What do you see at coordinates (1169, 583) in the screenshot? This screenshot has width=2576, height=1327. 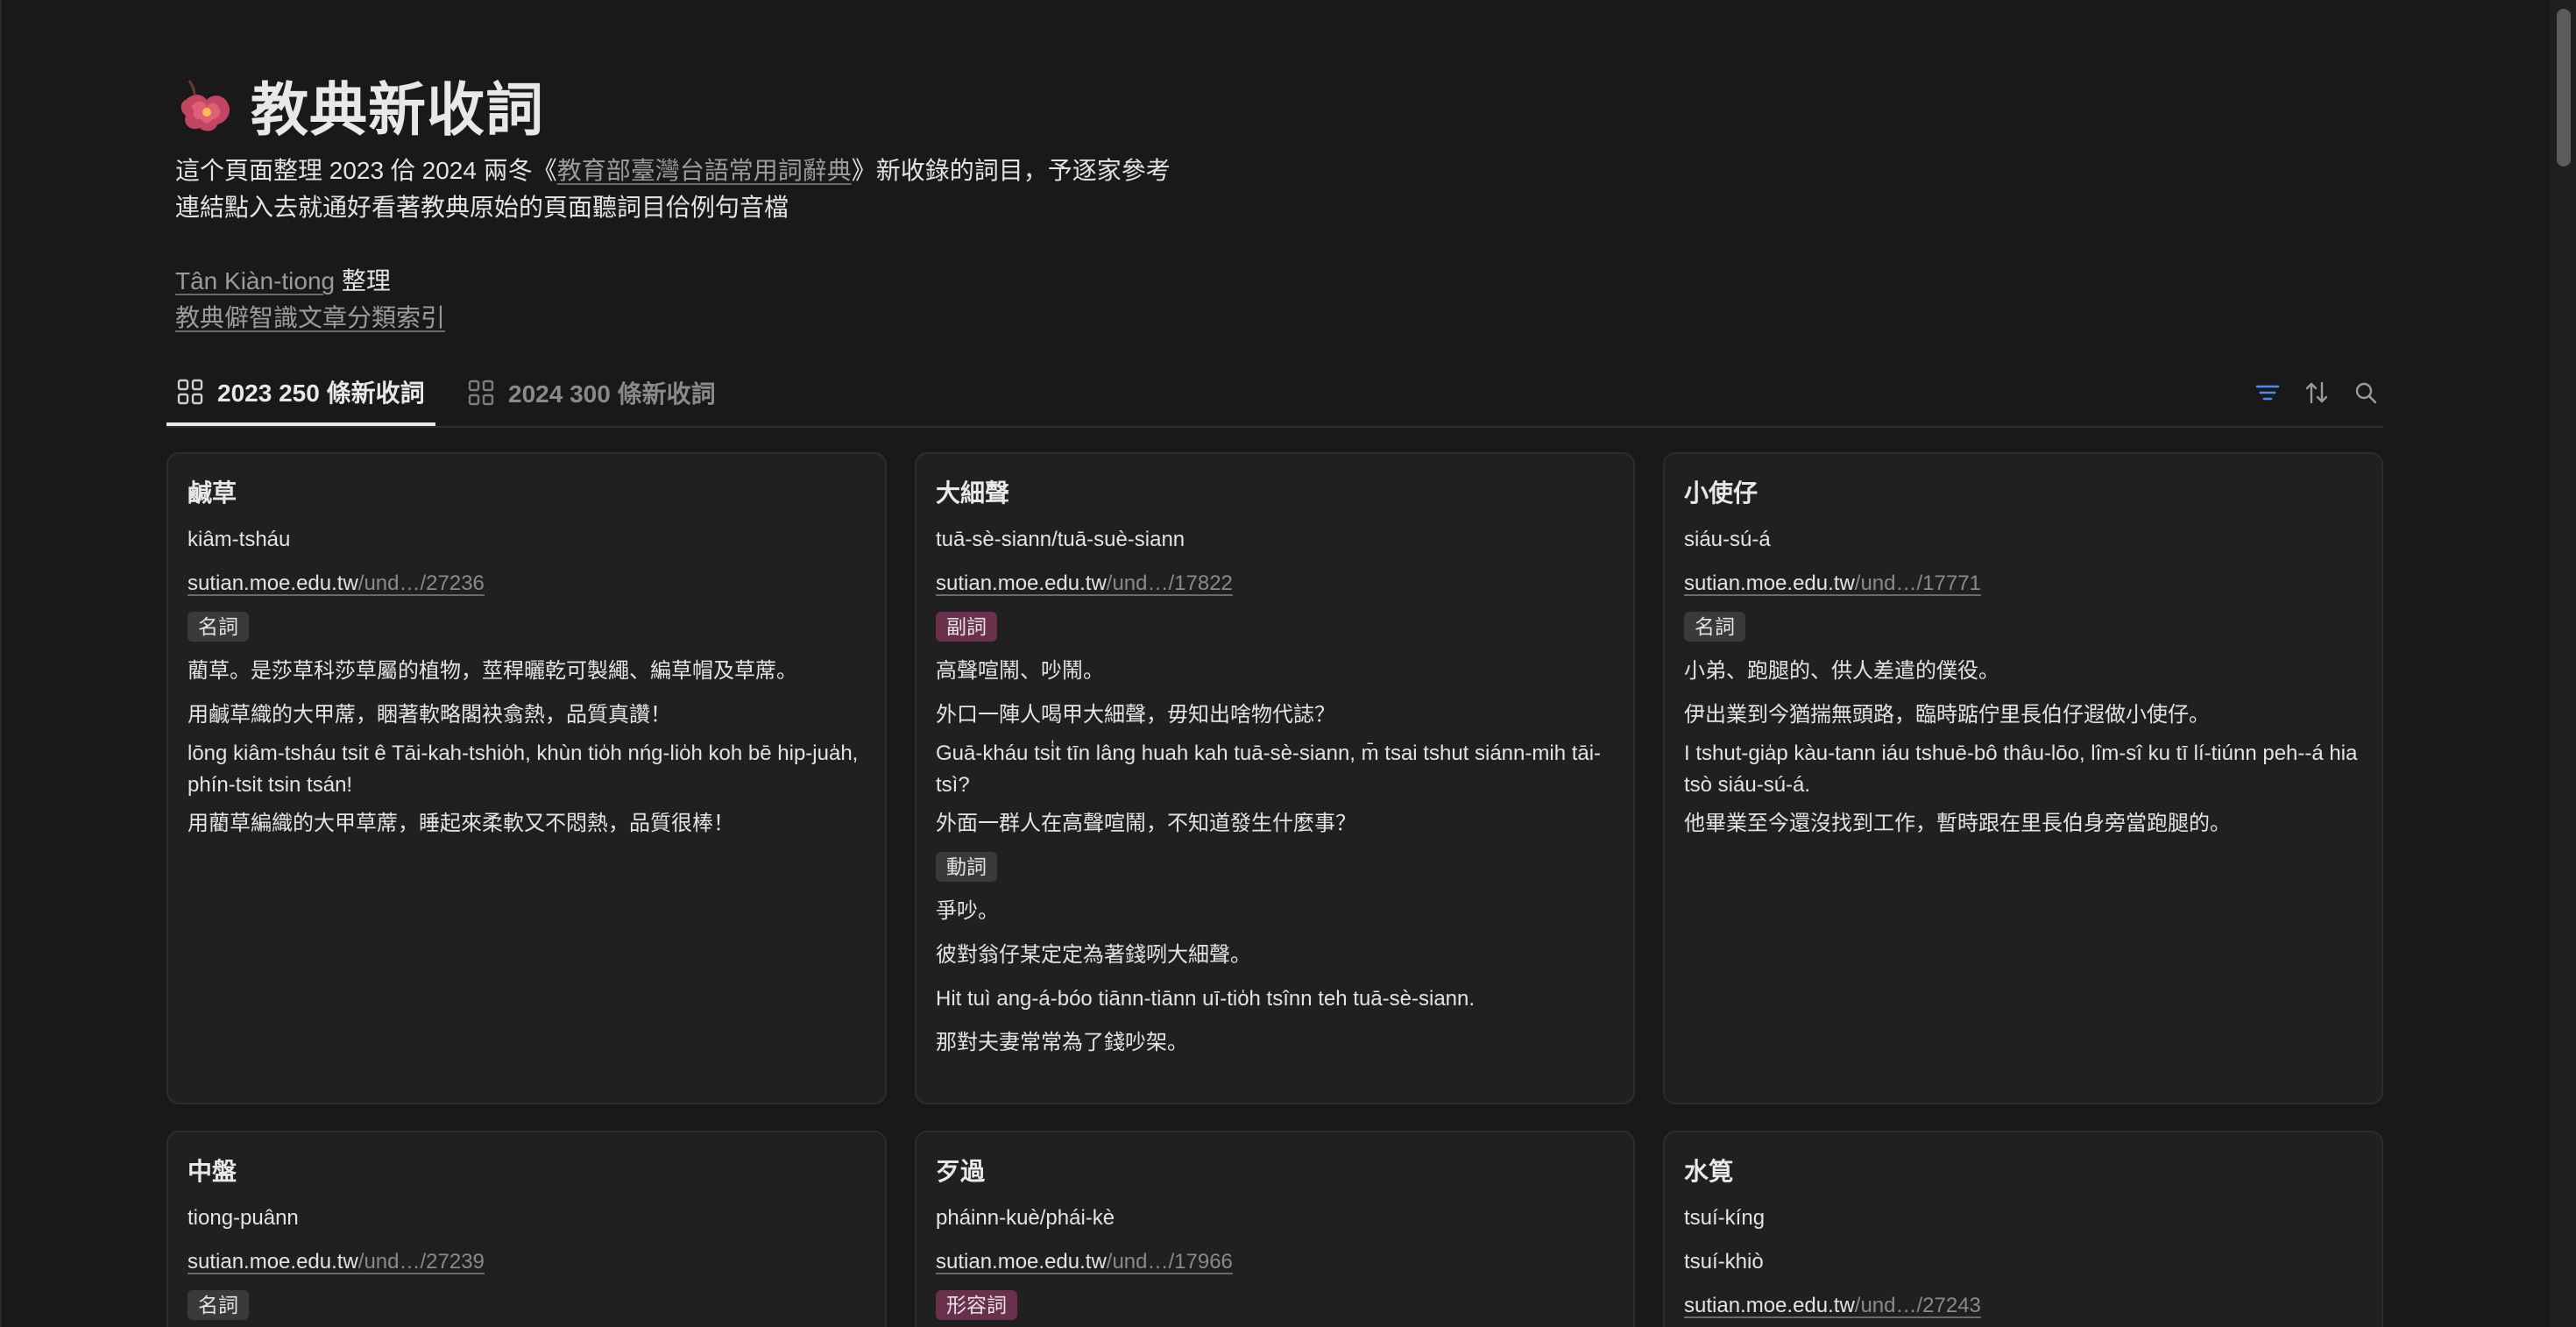 I see `url-path: /und…/17822` at bounding box center [1169, 583].